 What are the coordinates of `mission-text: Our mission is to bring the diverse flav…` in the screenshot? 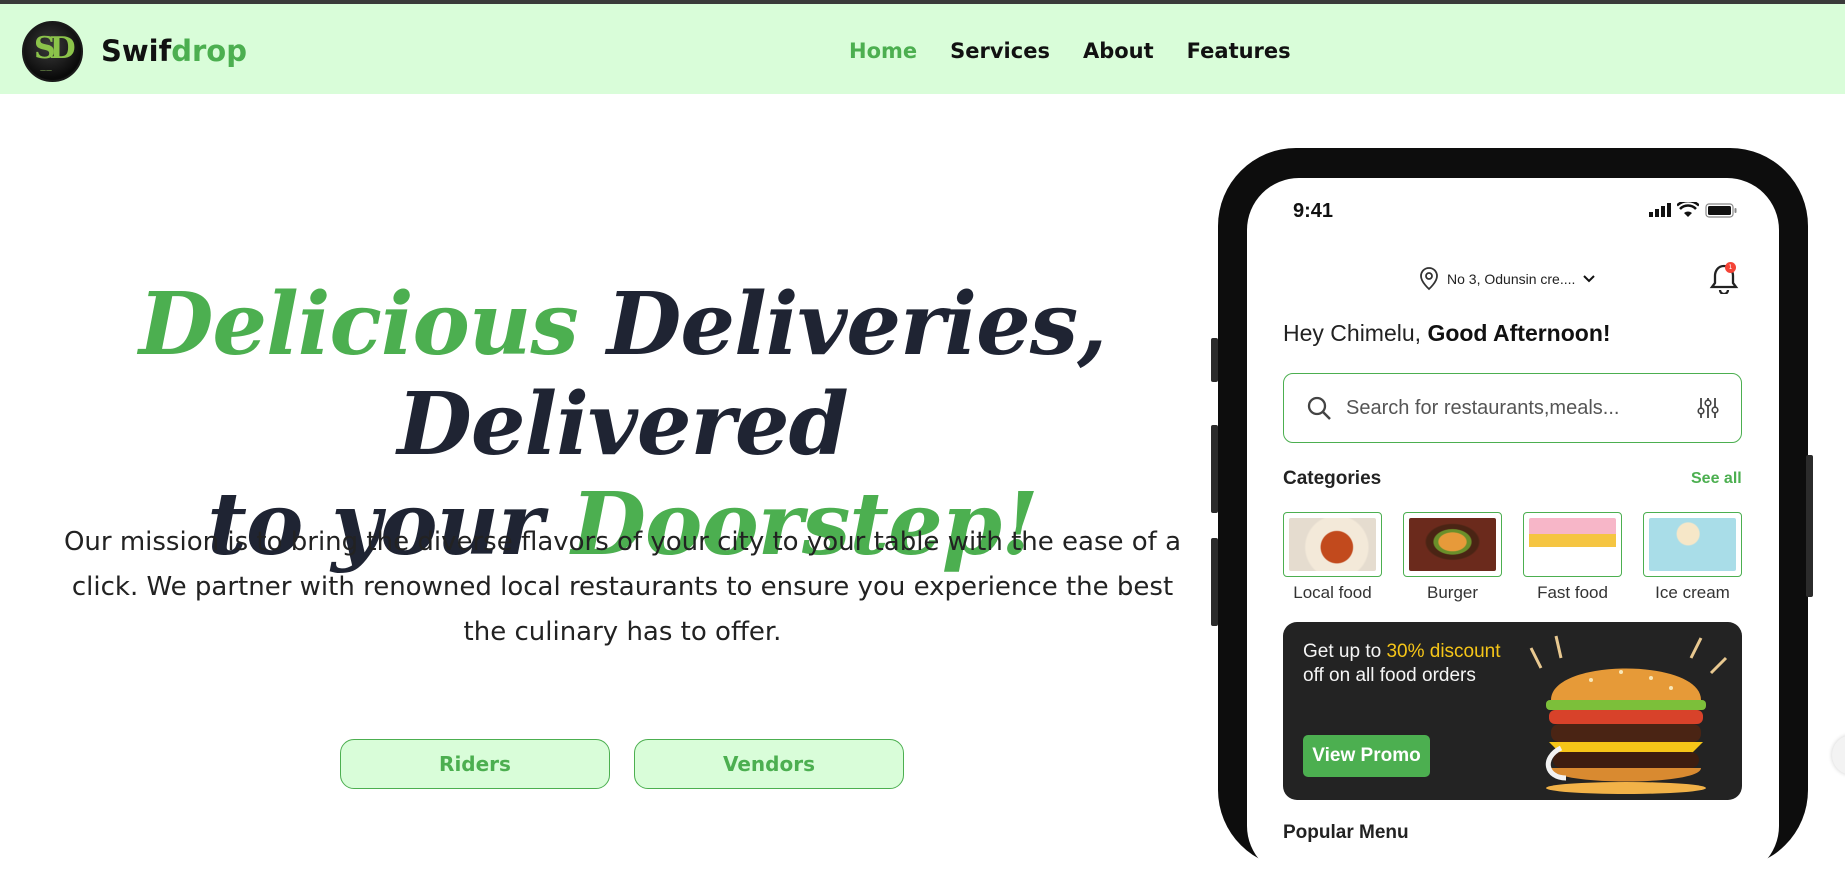 It's located at (622, 587).